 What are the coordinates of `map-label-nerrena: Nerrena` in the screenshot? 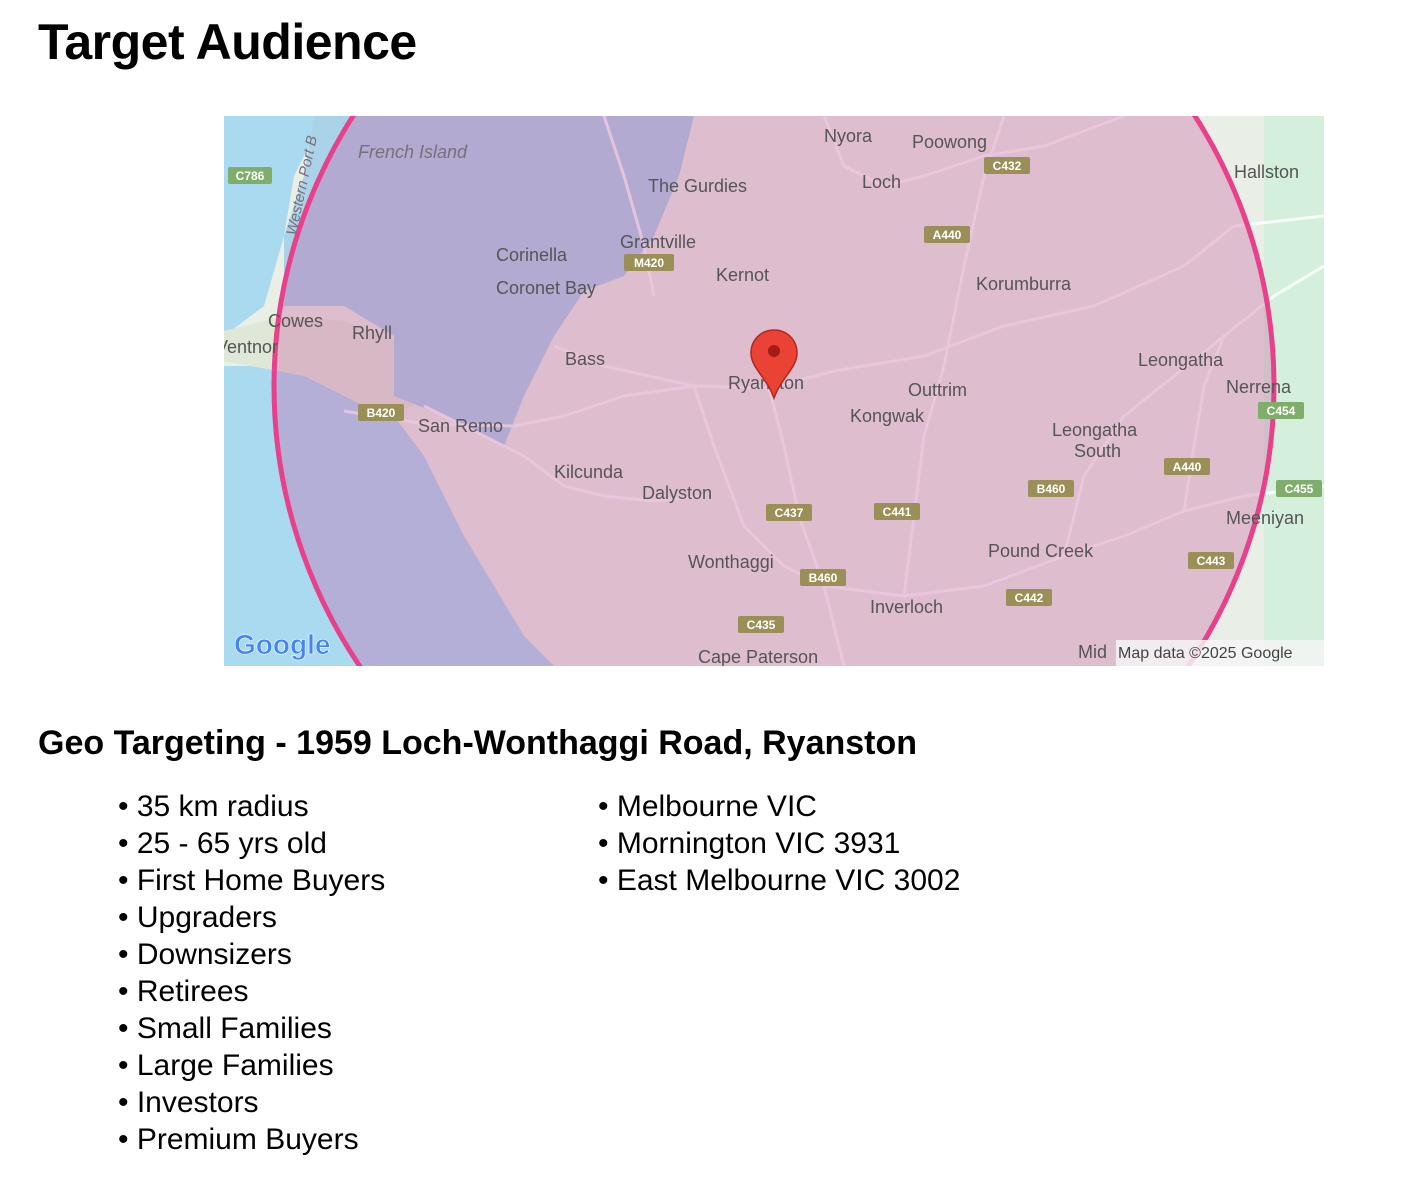 It's located at (1259, 387).